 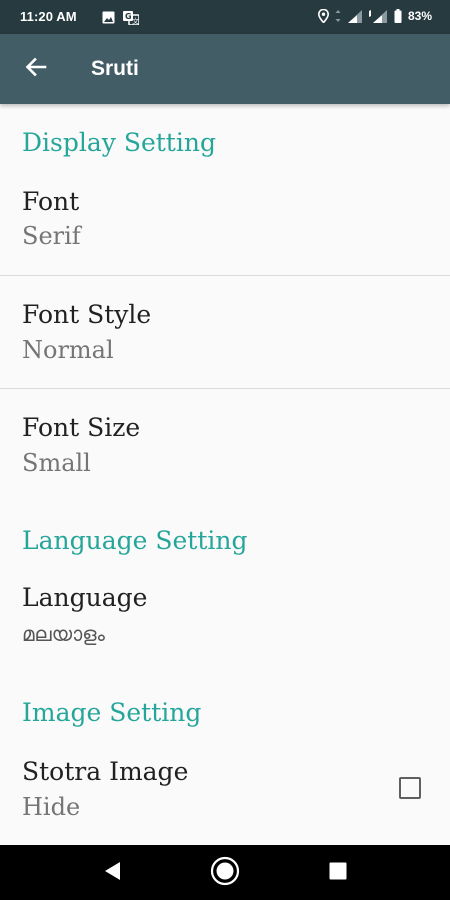 I want to click on page-title: Sruti, so click(x=115, y=68).